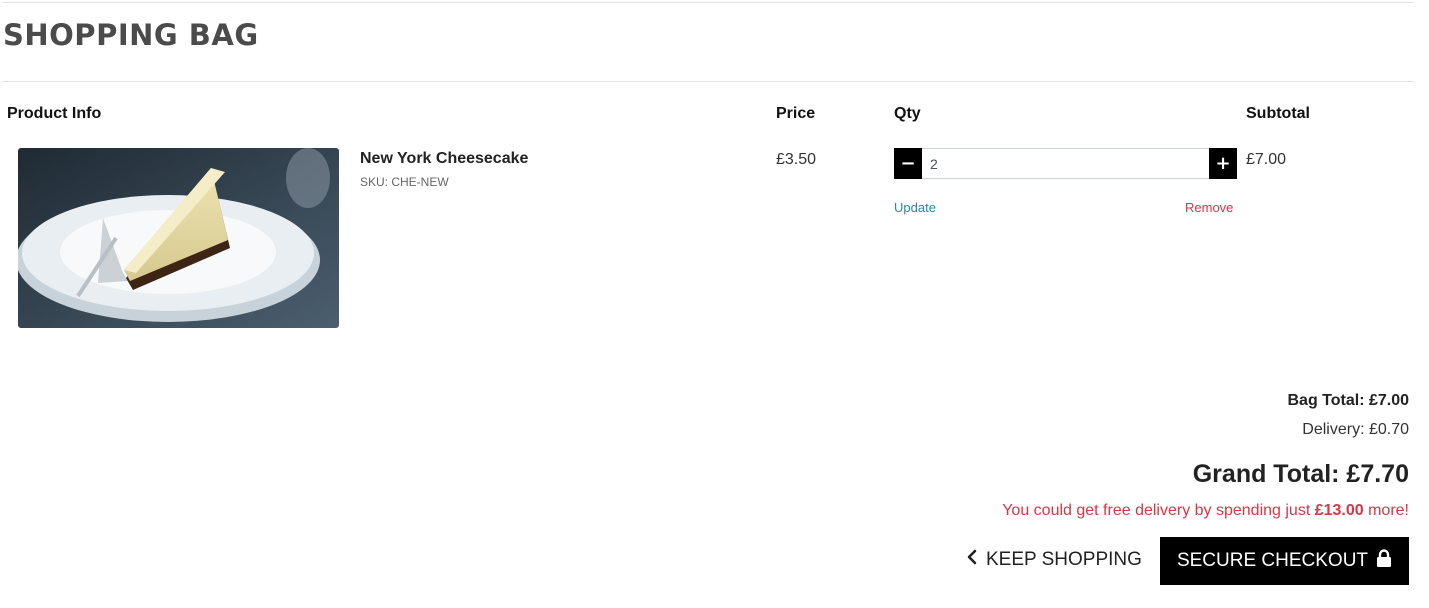  What do you see at coordinates (1386, 510) in the screenshot?
I see `free-delivery-suffix: more!` at bounding box center [1386, 510].